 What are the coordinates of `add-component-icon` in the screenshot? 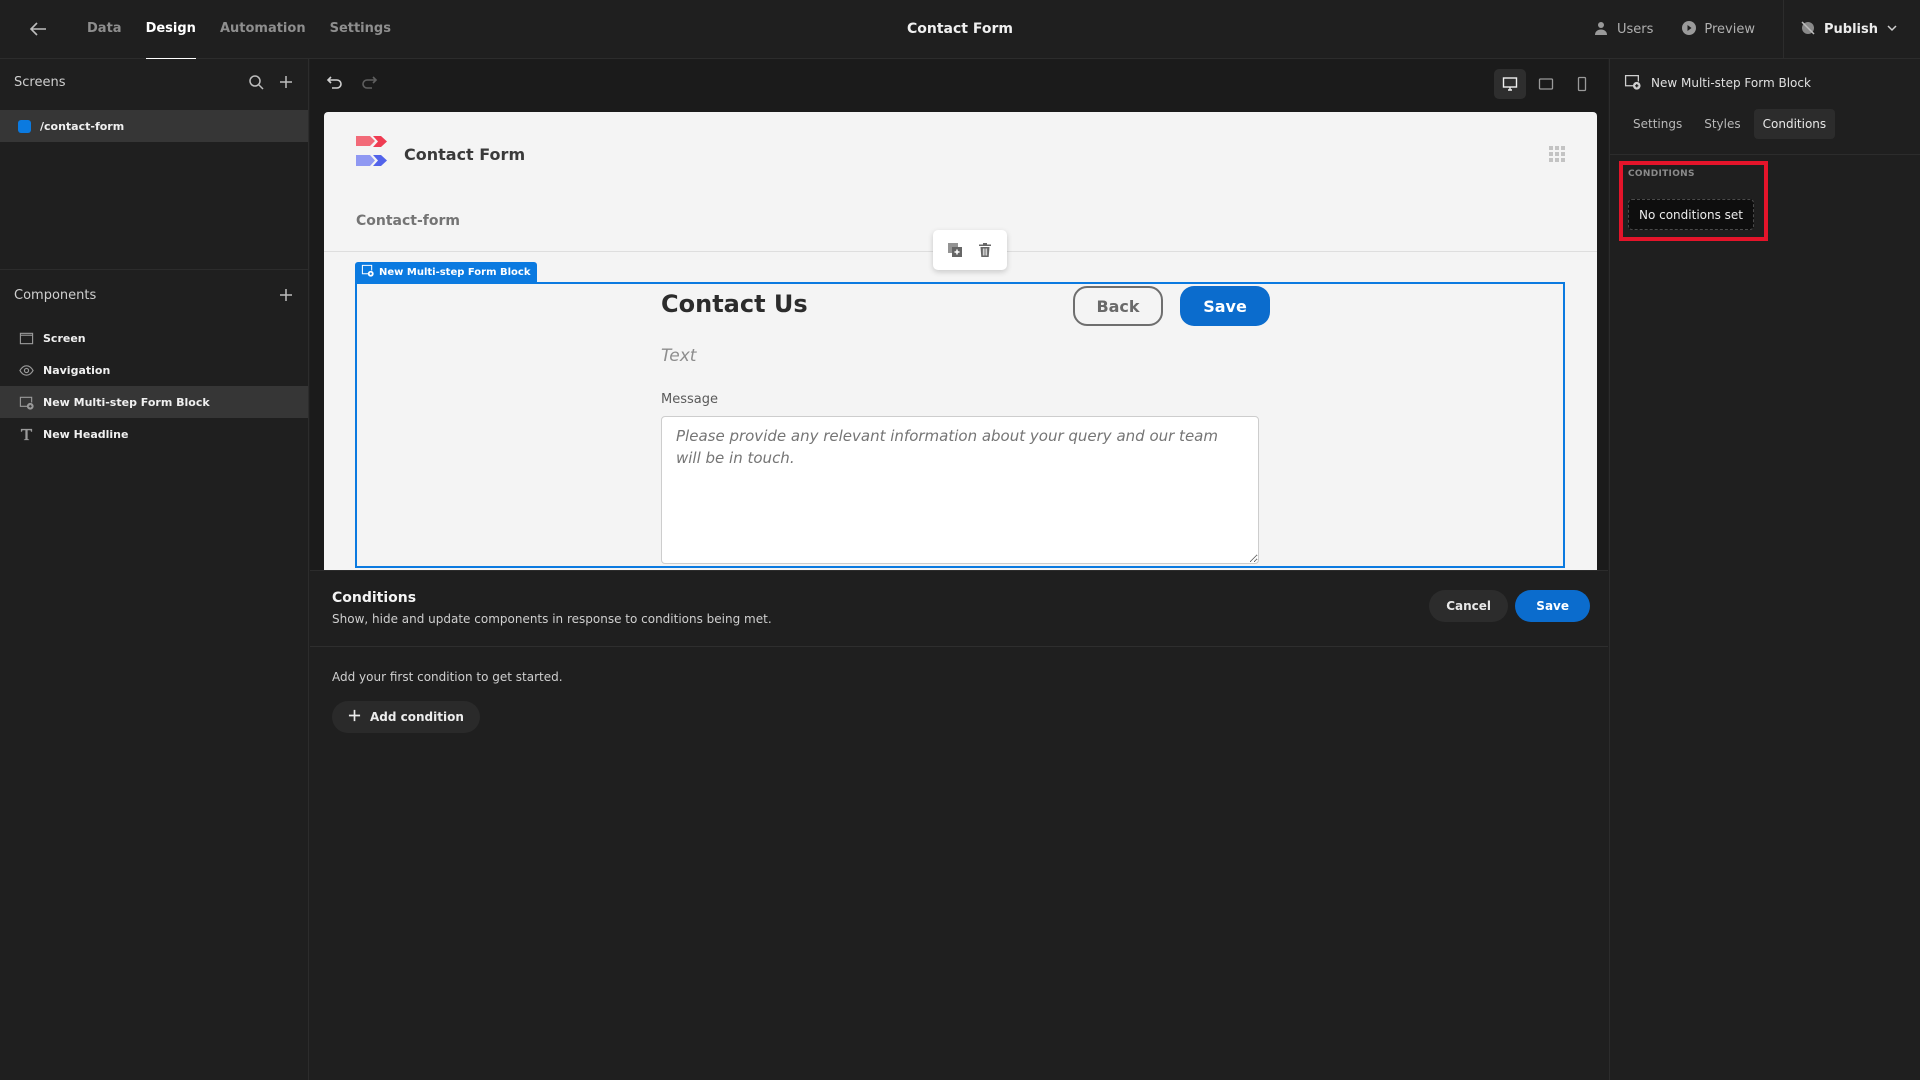 It's located at (286, 295).